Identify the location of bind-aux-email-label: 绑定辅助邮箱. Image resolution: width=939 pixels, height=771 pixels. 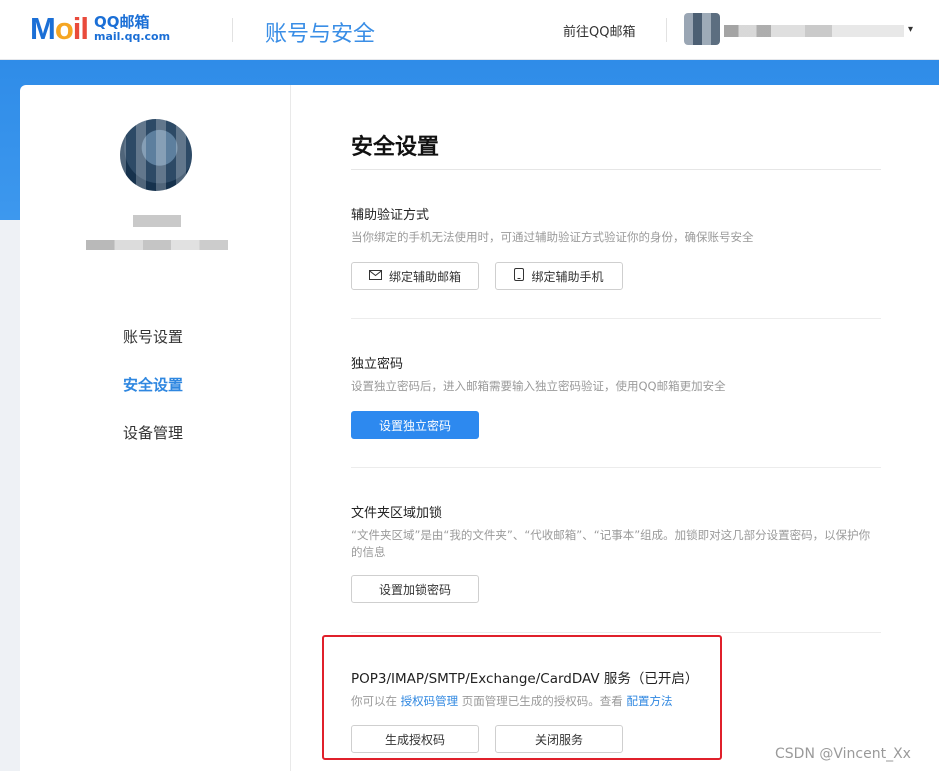
(424, 276).